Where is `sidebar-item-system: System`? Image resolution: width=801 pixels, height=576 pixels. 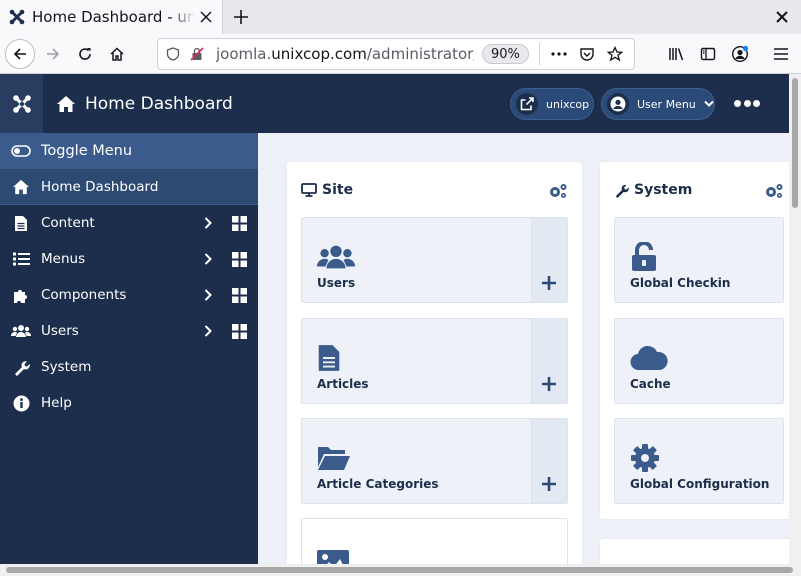 sidebar-item-system: System is located at coordinates (129, 367).